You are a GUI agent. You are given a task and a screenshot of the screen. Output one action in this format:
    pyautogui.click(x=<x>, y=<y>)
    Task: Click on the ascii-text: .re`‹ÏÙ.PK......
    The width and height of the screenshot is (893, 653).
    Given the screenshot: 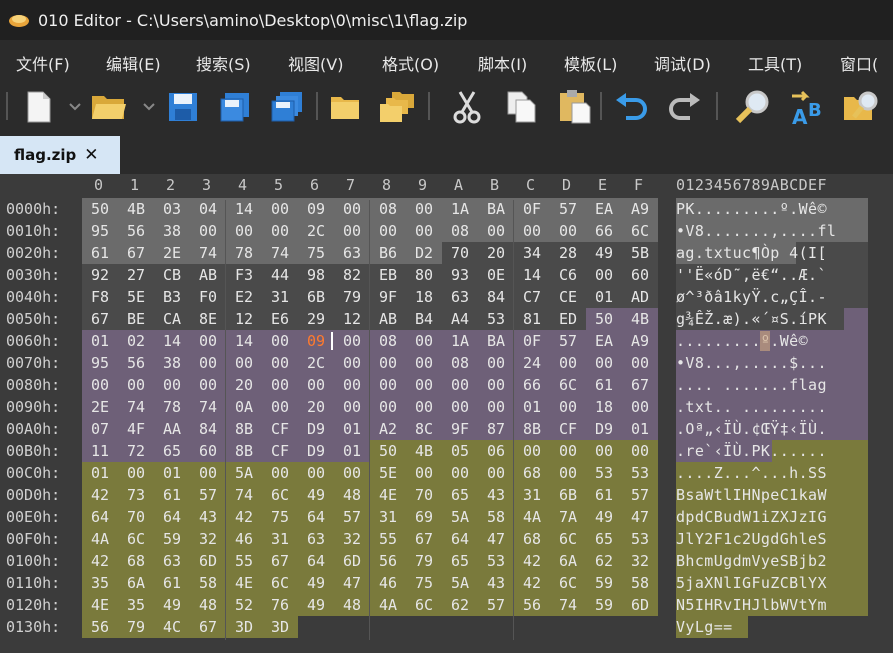 What is the action you would take?
    pyautogui.click(x=751, y=451)
    